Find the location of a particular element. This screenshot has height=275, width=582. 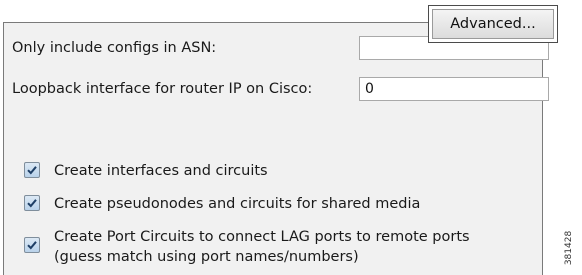

figure-id-text: 381428 is located at coordinates (569, 247).